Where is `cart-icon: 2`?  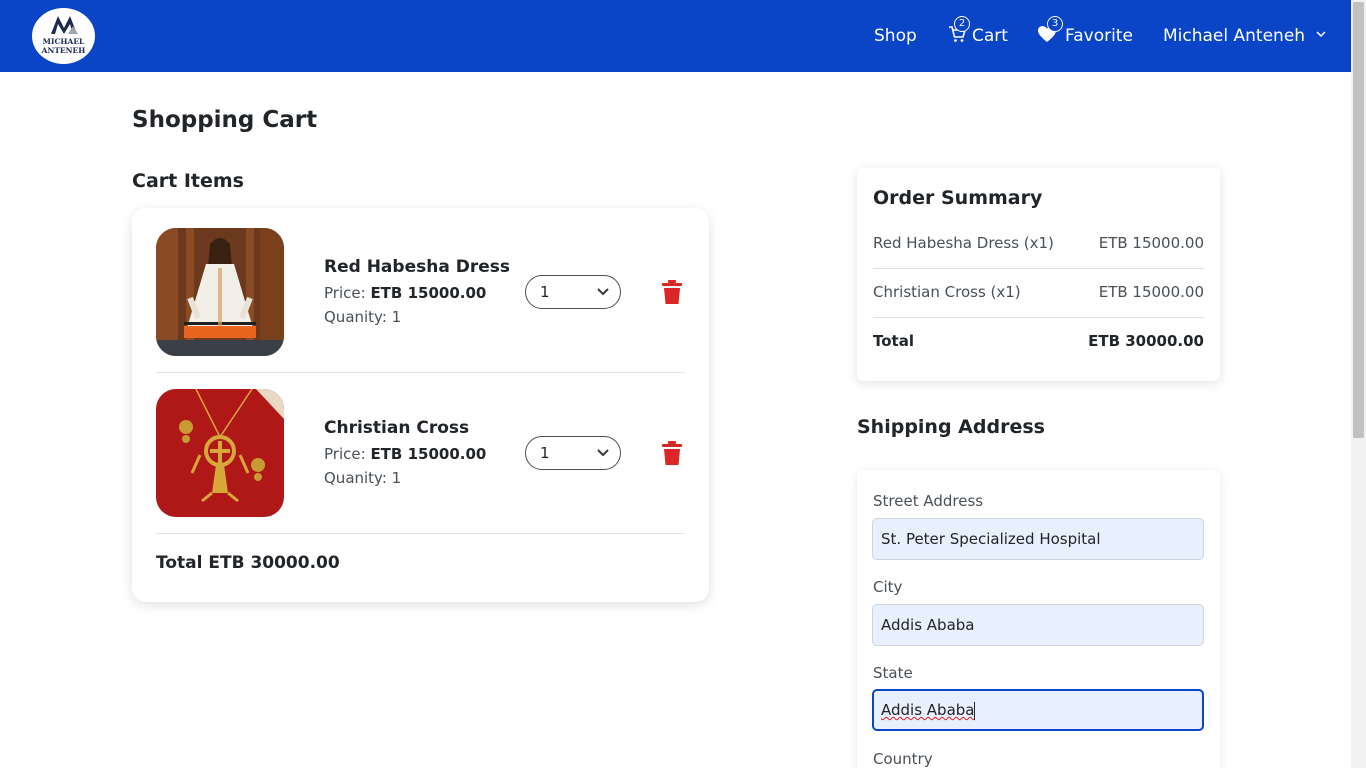 cart-icon: 2 is located at coordinates (959, 29).